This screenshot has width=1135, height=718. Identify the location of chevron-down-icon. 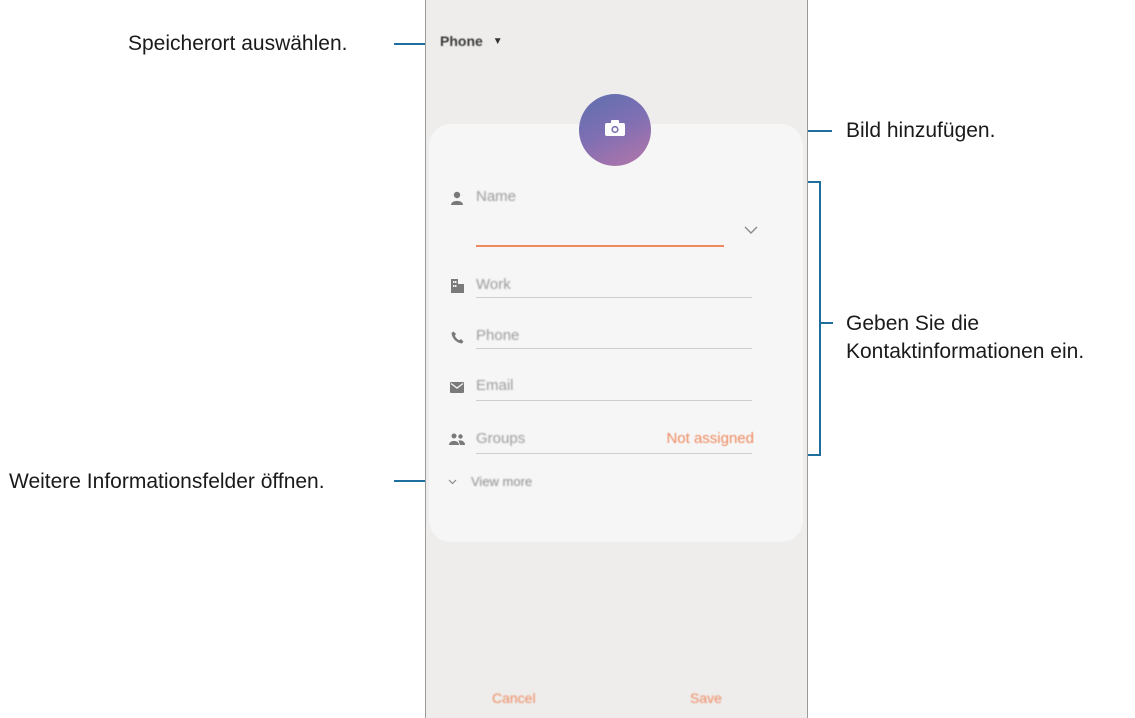
(452, 481).